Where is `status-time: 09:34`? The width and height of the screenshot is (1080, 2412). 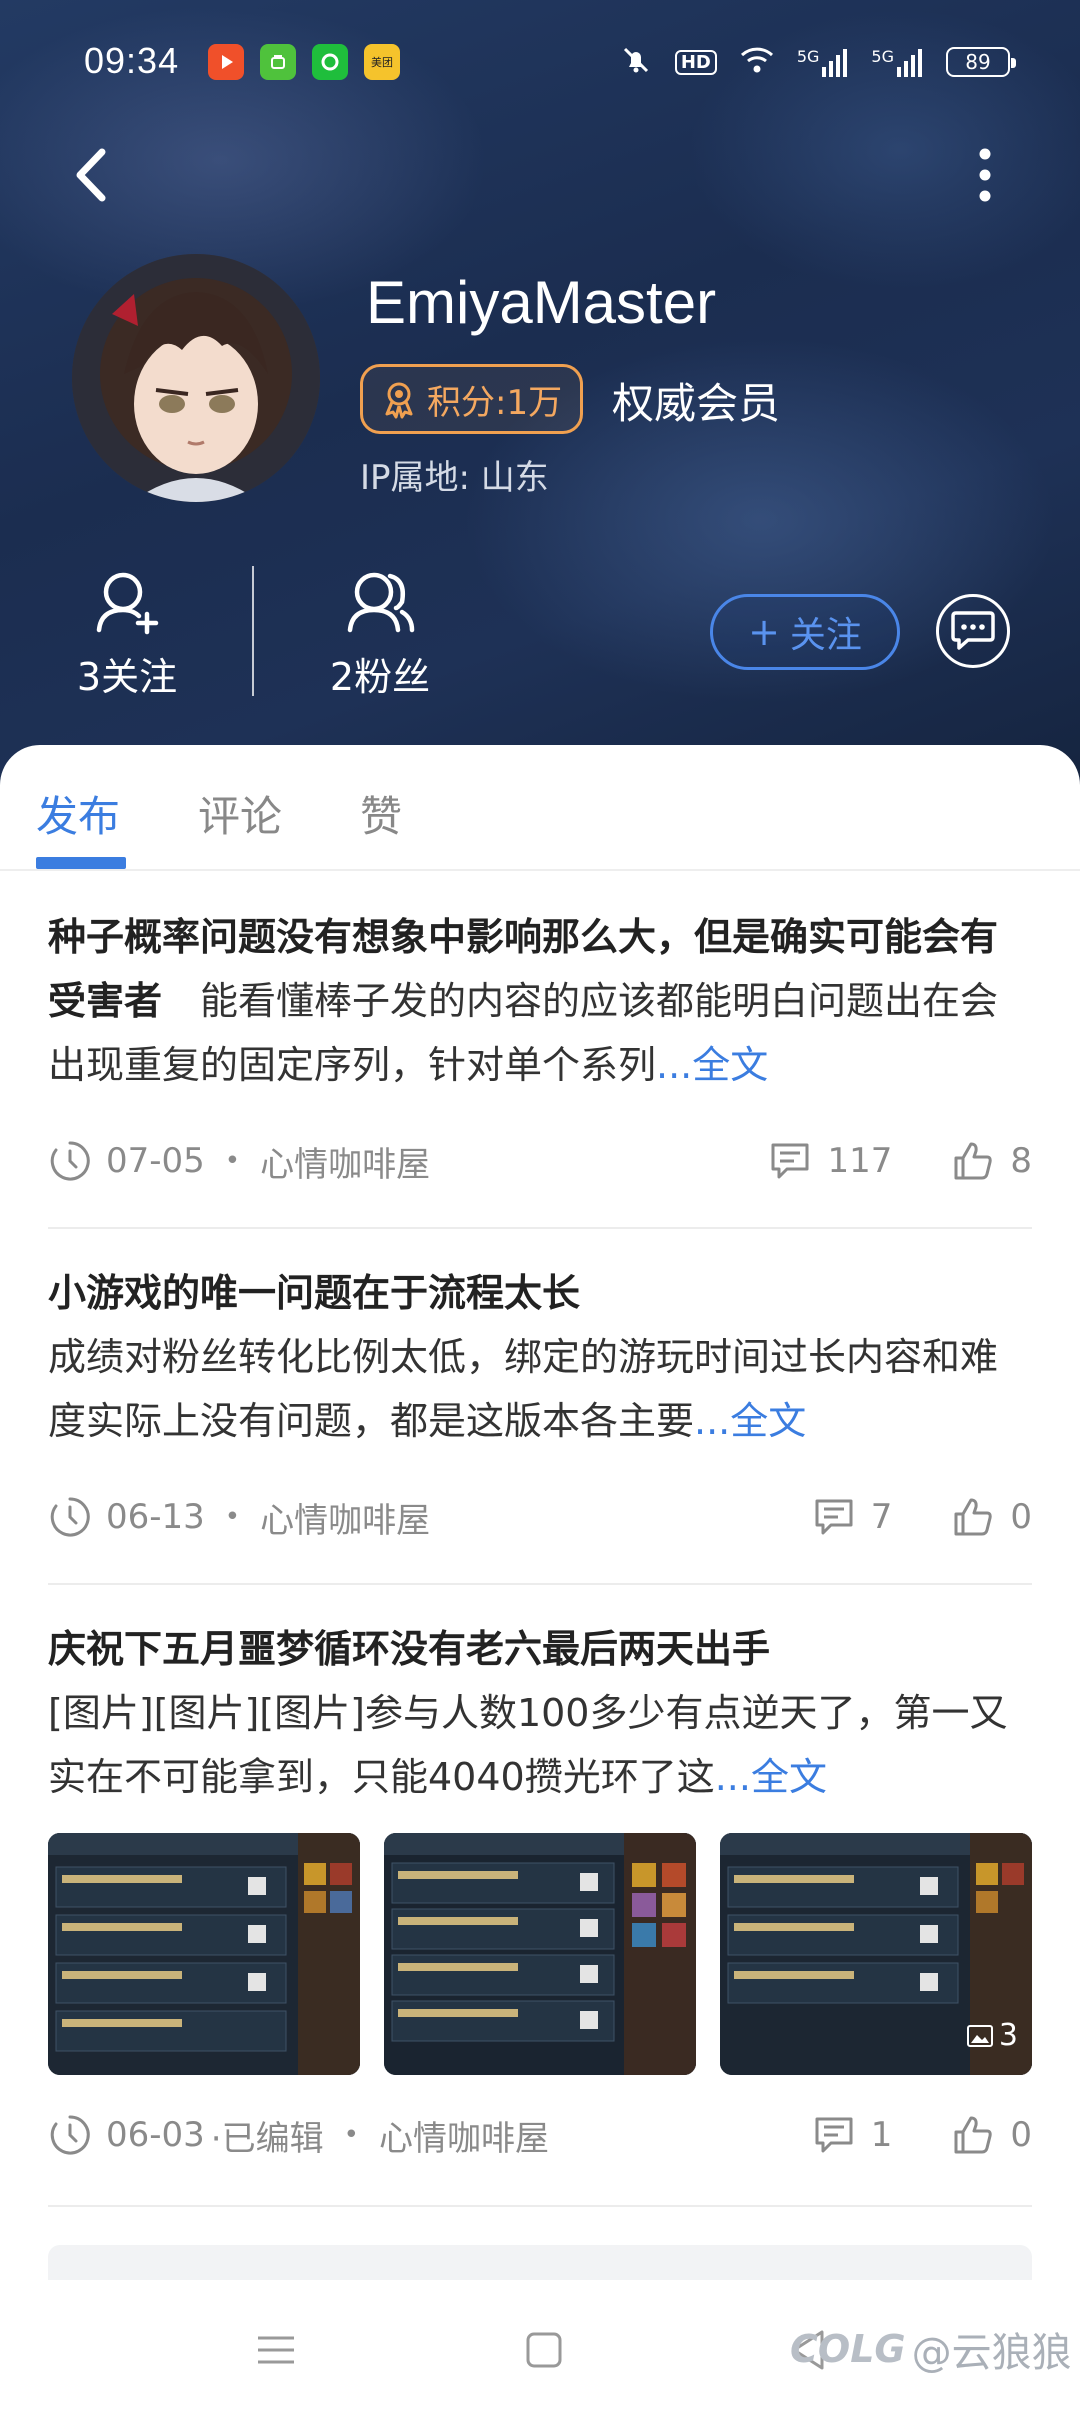
status-time: 09:34 is located at coordinates (132, 60).